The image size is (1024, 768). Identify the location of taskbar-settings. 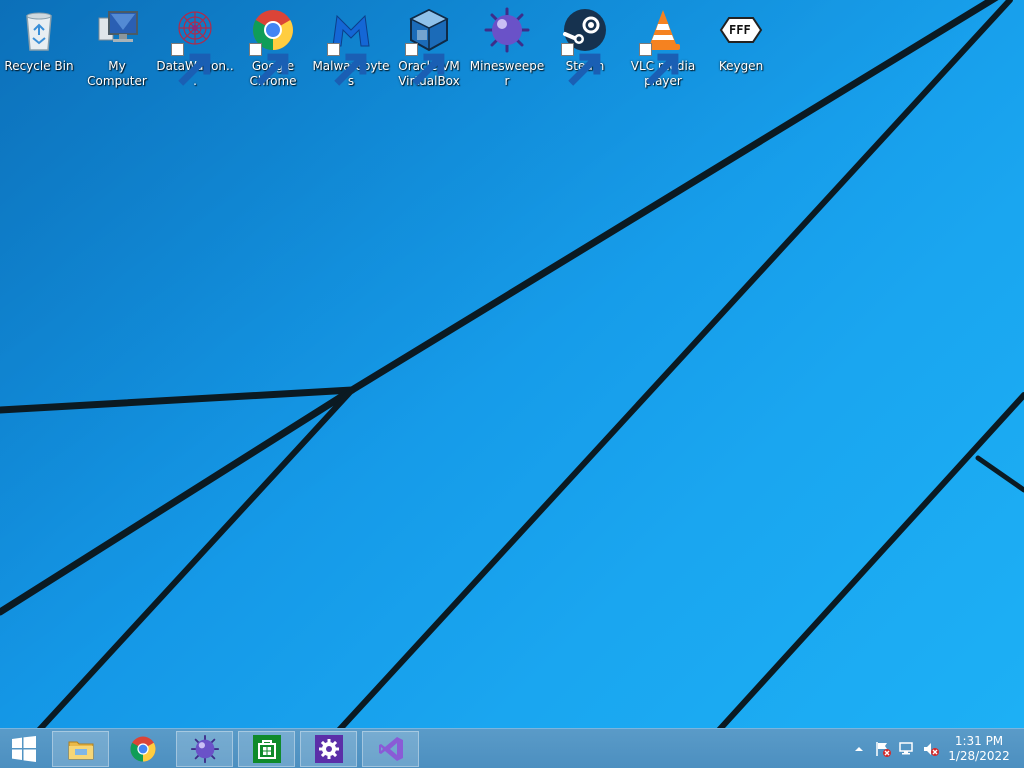
(328, 749).